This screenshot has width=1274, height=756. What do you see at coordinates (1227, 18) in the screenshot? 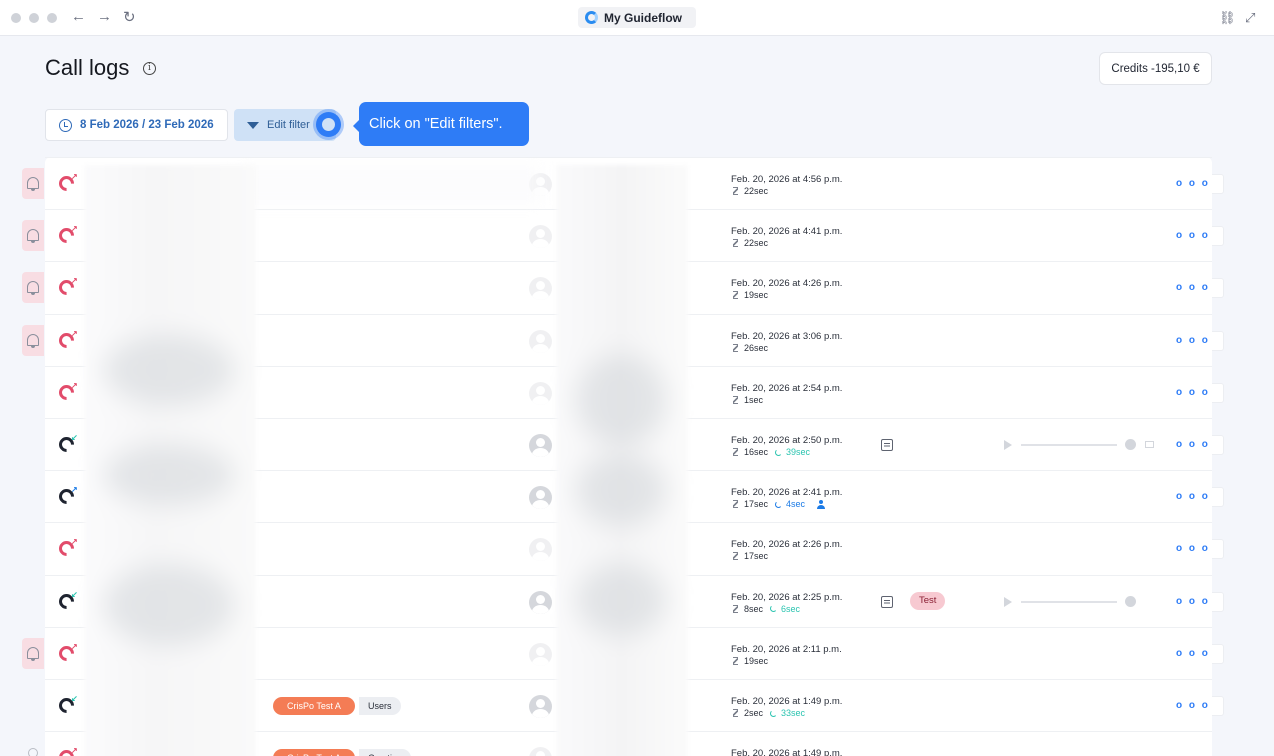
I see `link-icon: ⛓` at bounding box center [1227, 18].